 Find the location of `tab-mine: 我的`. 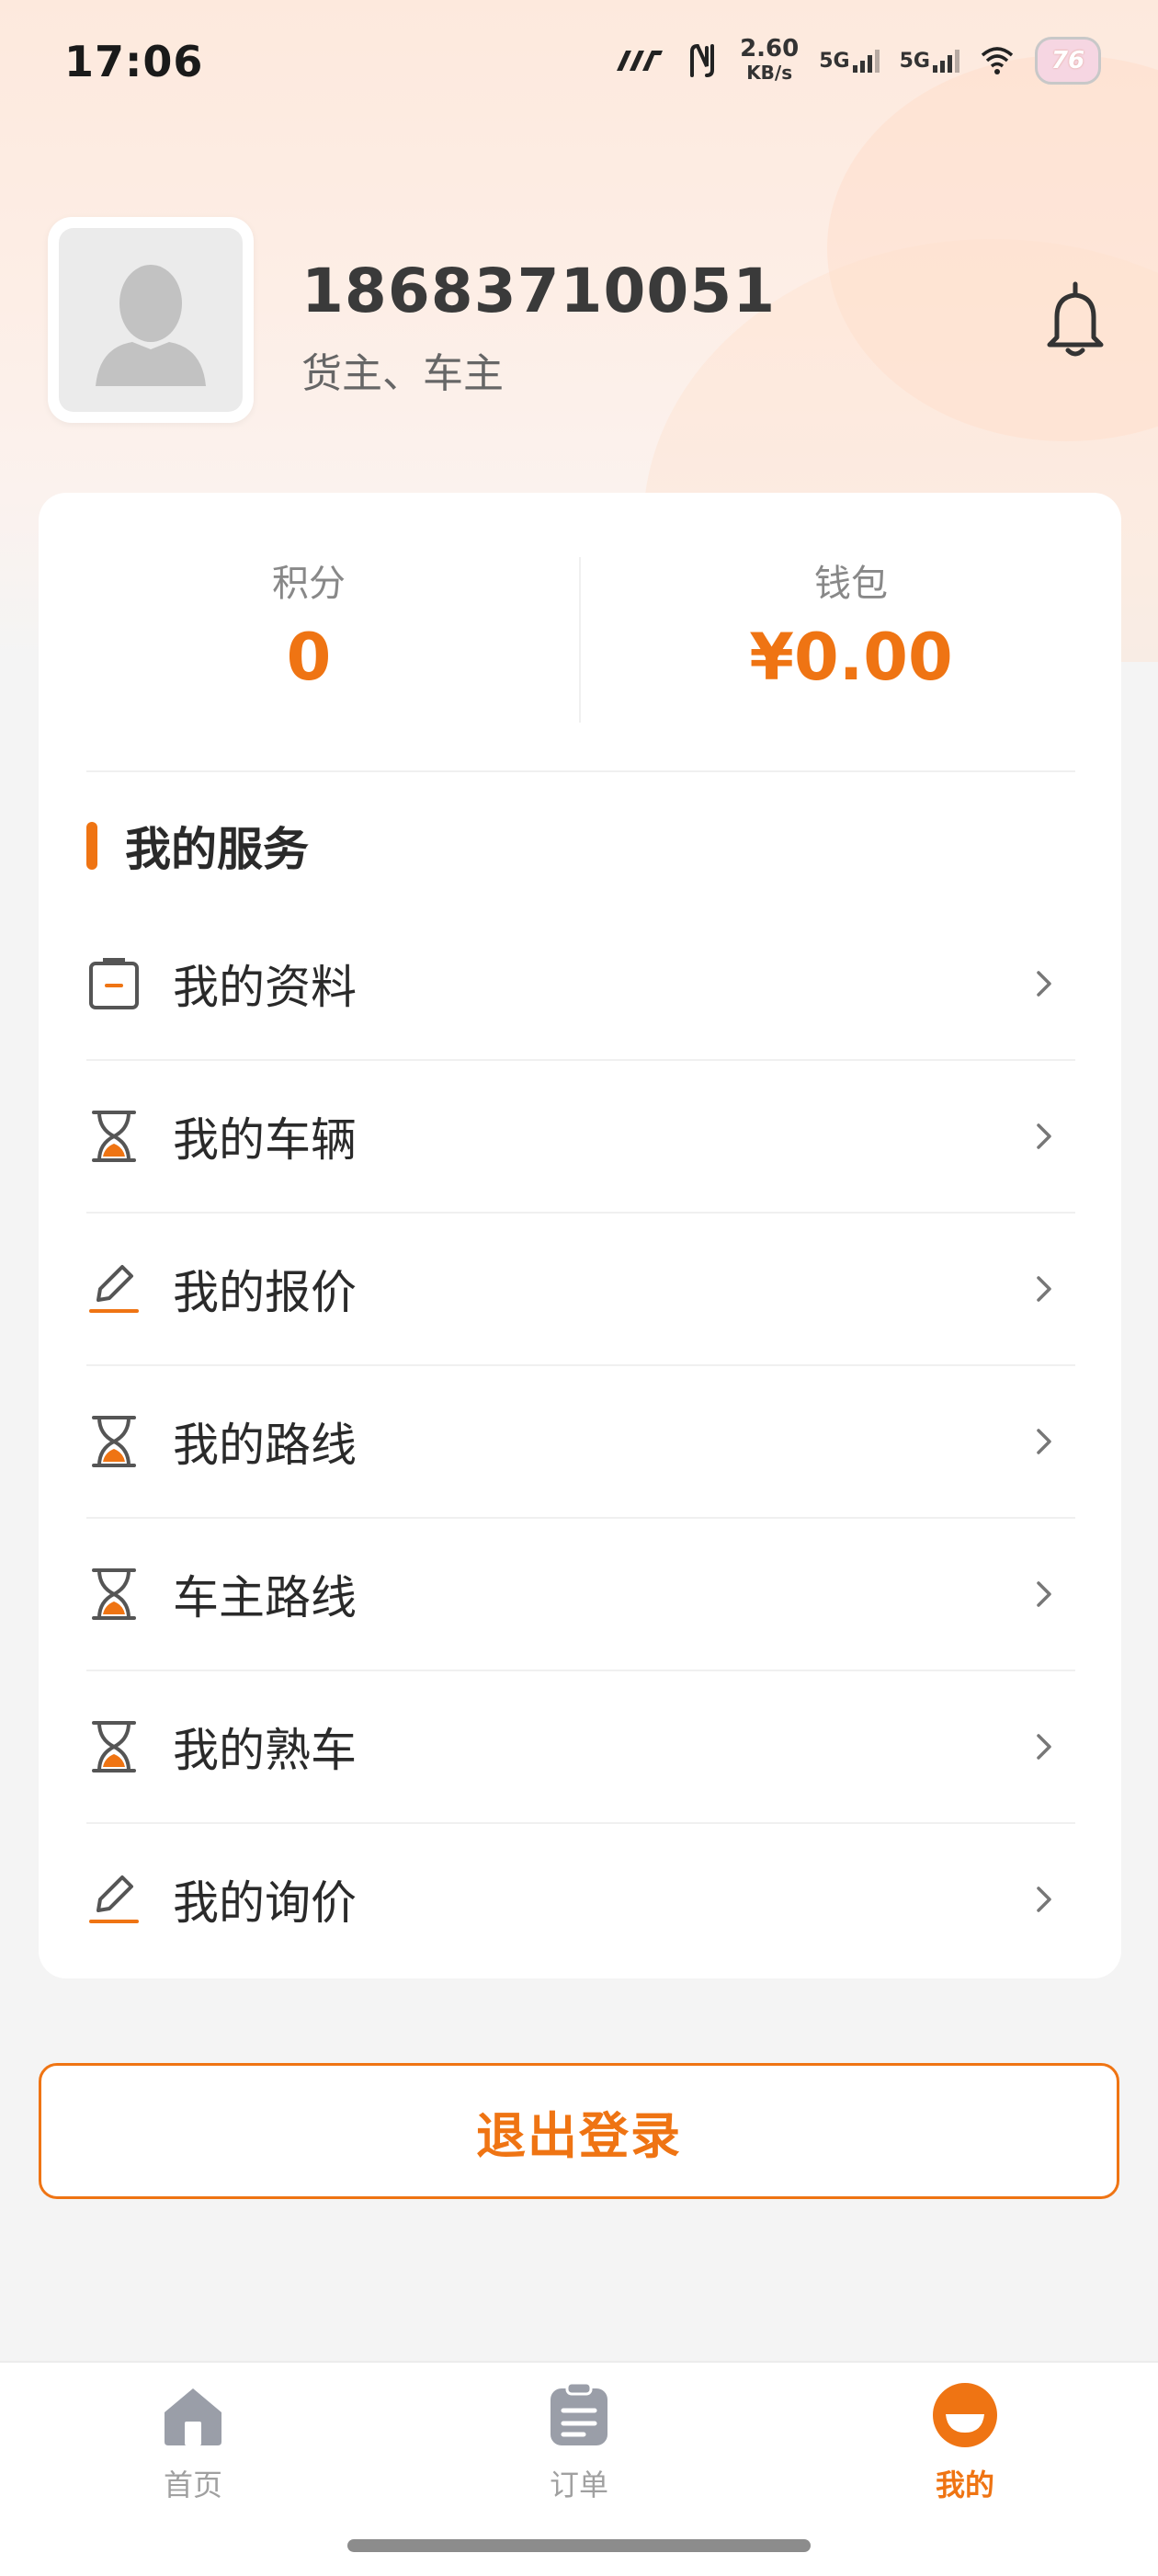

tab-mine: 我的 is located at coordinates (965, 2442).